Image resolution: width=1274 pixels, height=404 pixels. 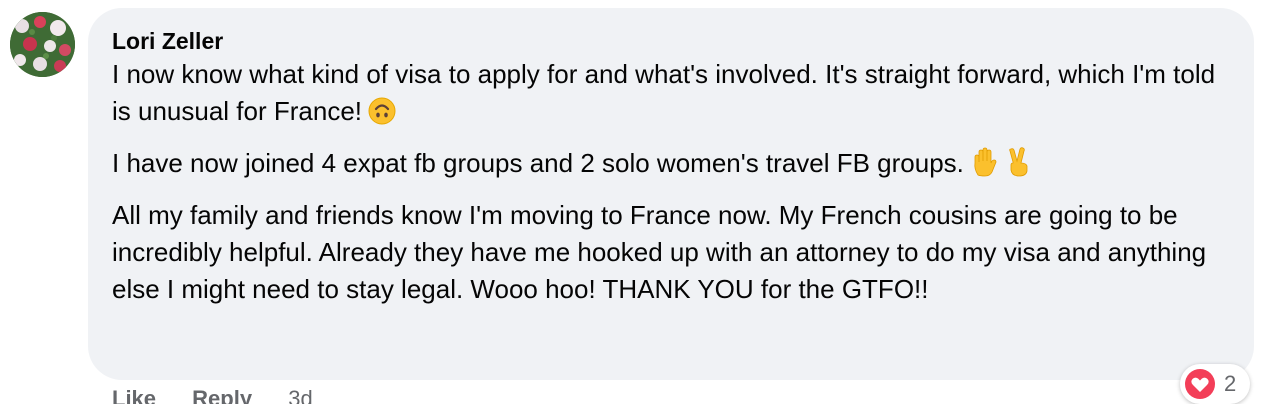 What do you see at coordinates (1200, 384) in the screenshot?
I see `love-icon` at bounding box center [1200, 384].